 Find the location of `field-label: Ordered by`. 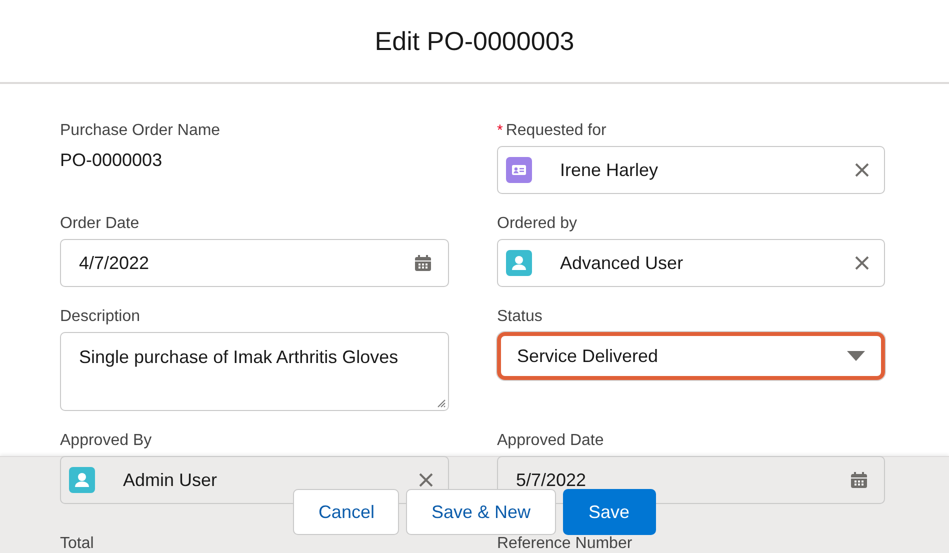

field-label: Ordered by is located at coordinates (537, 224).